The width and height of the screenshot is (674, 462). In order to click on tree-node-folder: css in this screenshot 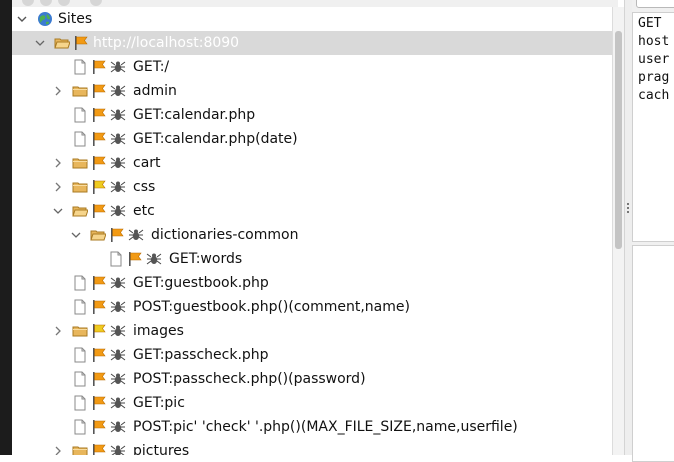, I will do `click(312, 187)`.